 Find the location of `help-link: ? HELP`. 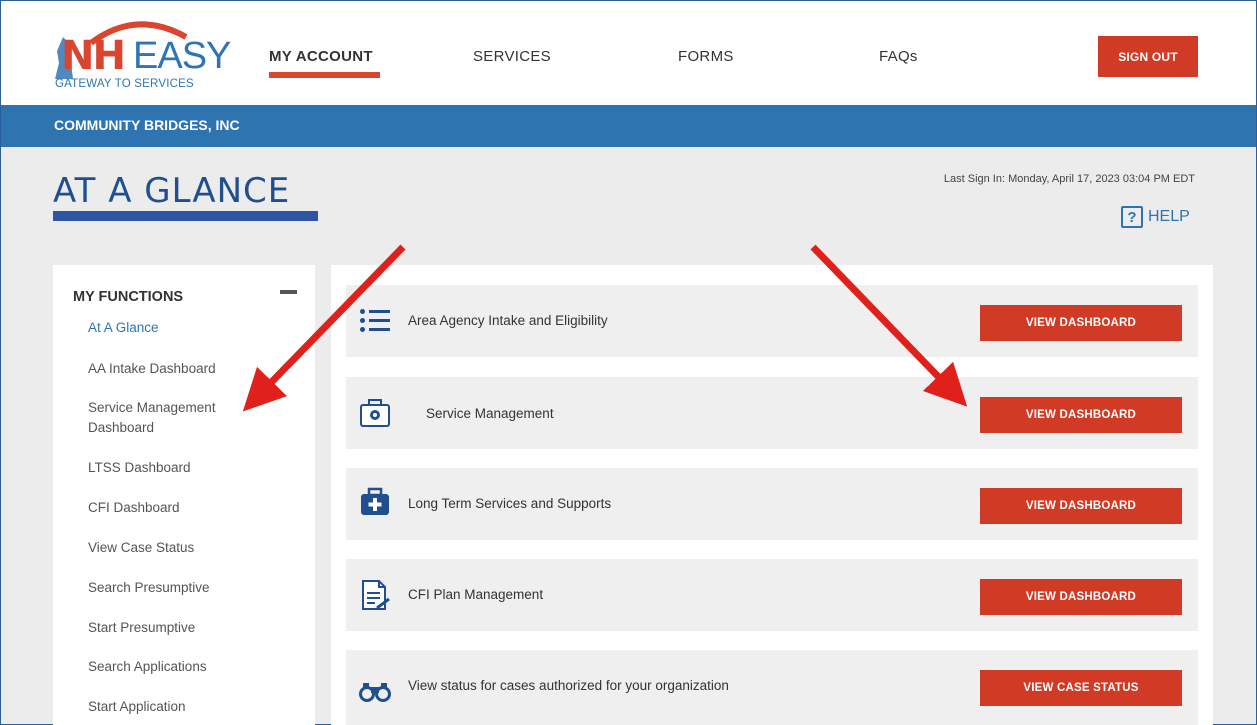

help-link: ? HELP is located at coordinates (1155, 217).